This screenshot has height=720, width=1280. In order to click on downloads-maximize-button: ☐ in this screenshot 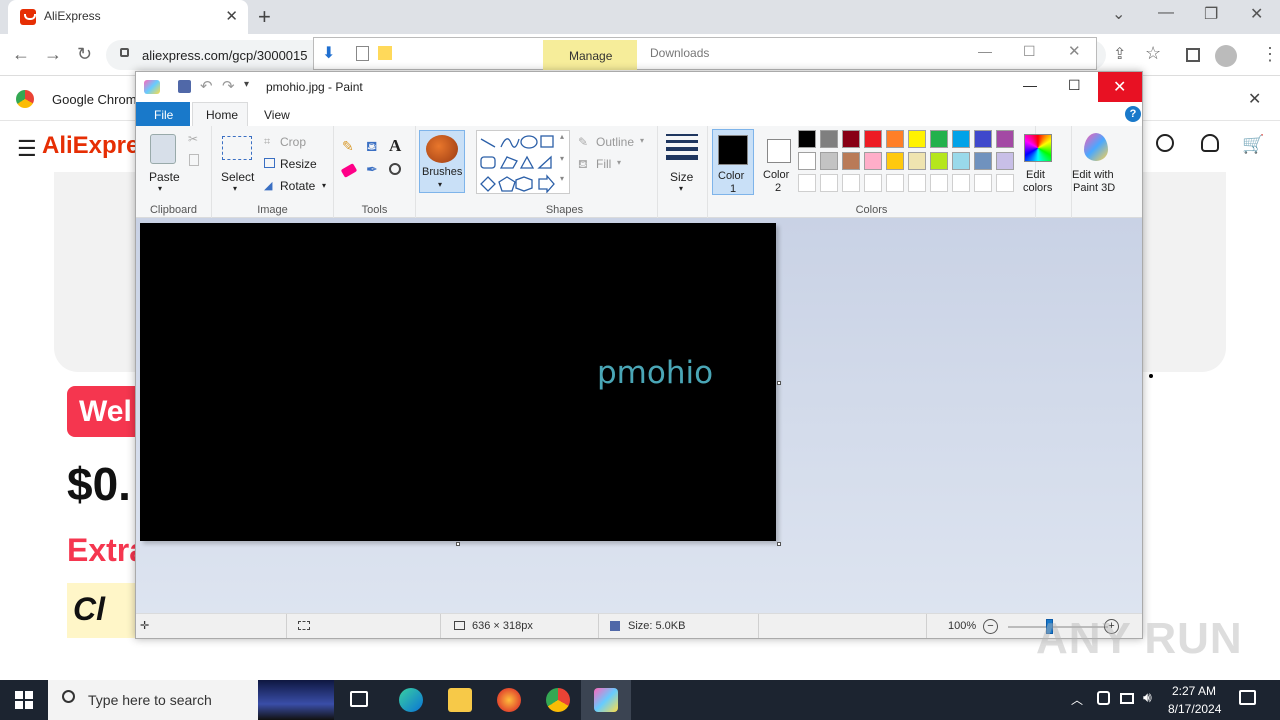, I will do `click(1029, 51)`.